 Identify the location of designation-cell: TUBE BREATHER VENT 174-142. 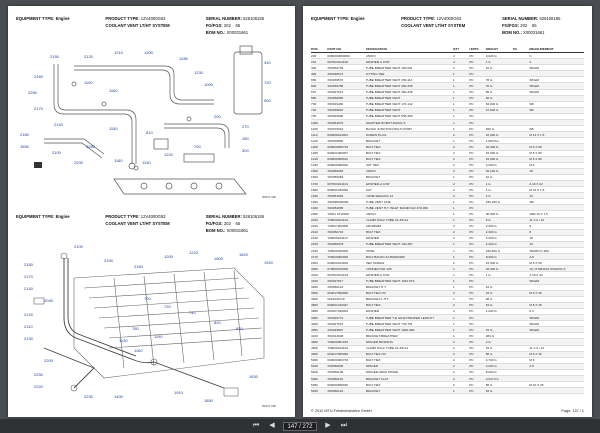
(389, 104).